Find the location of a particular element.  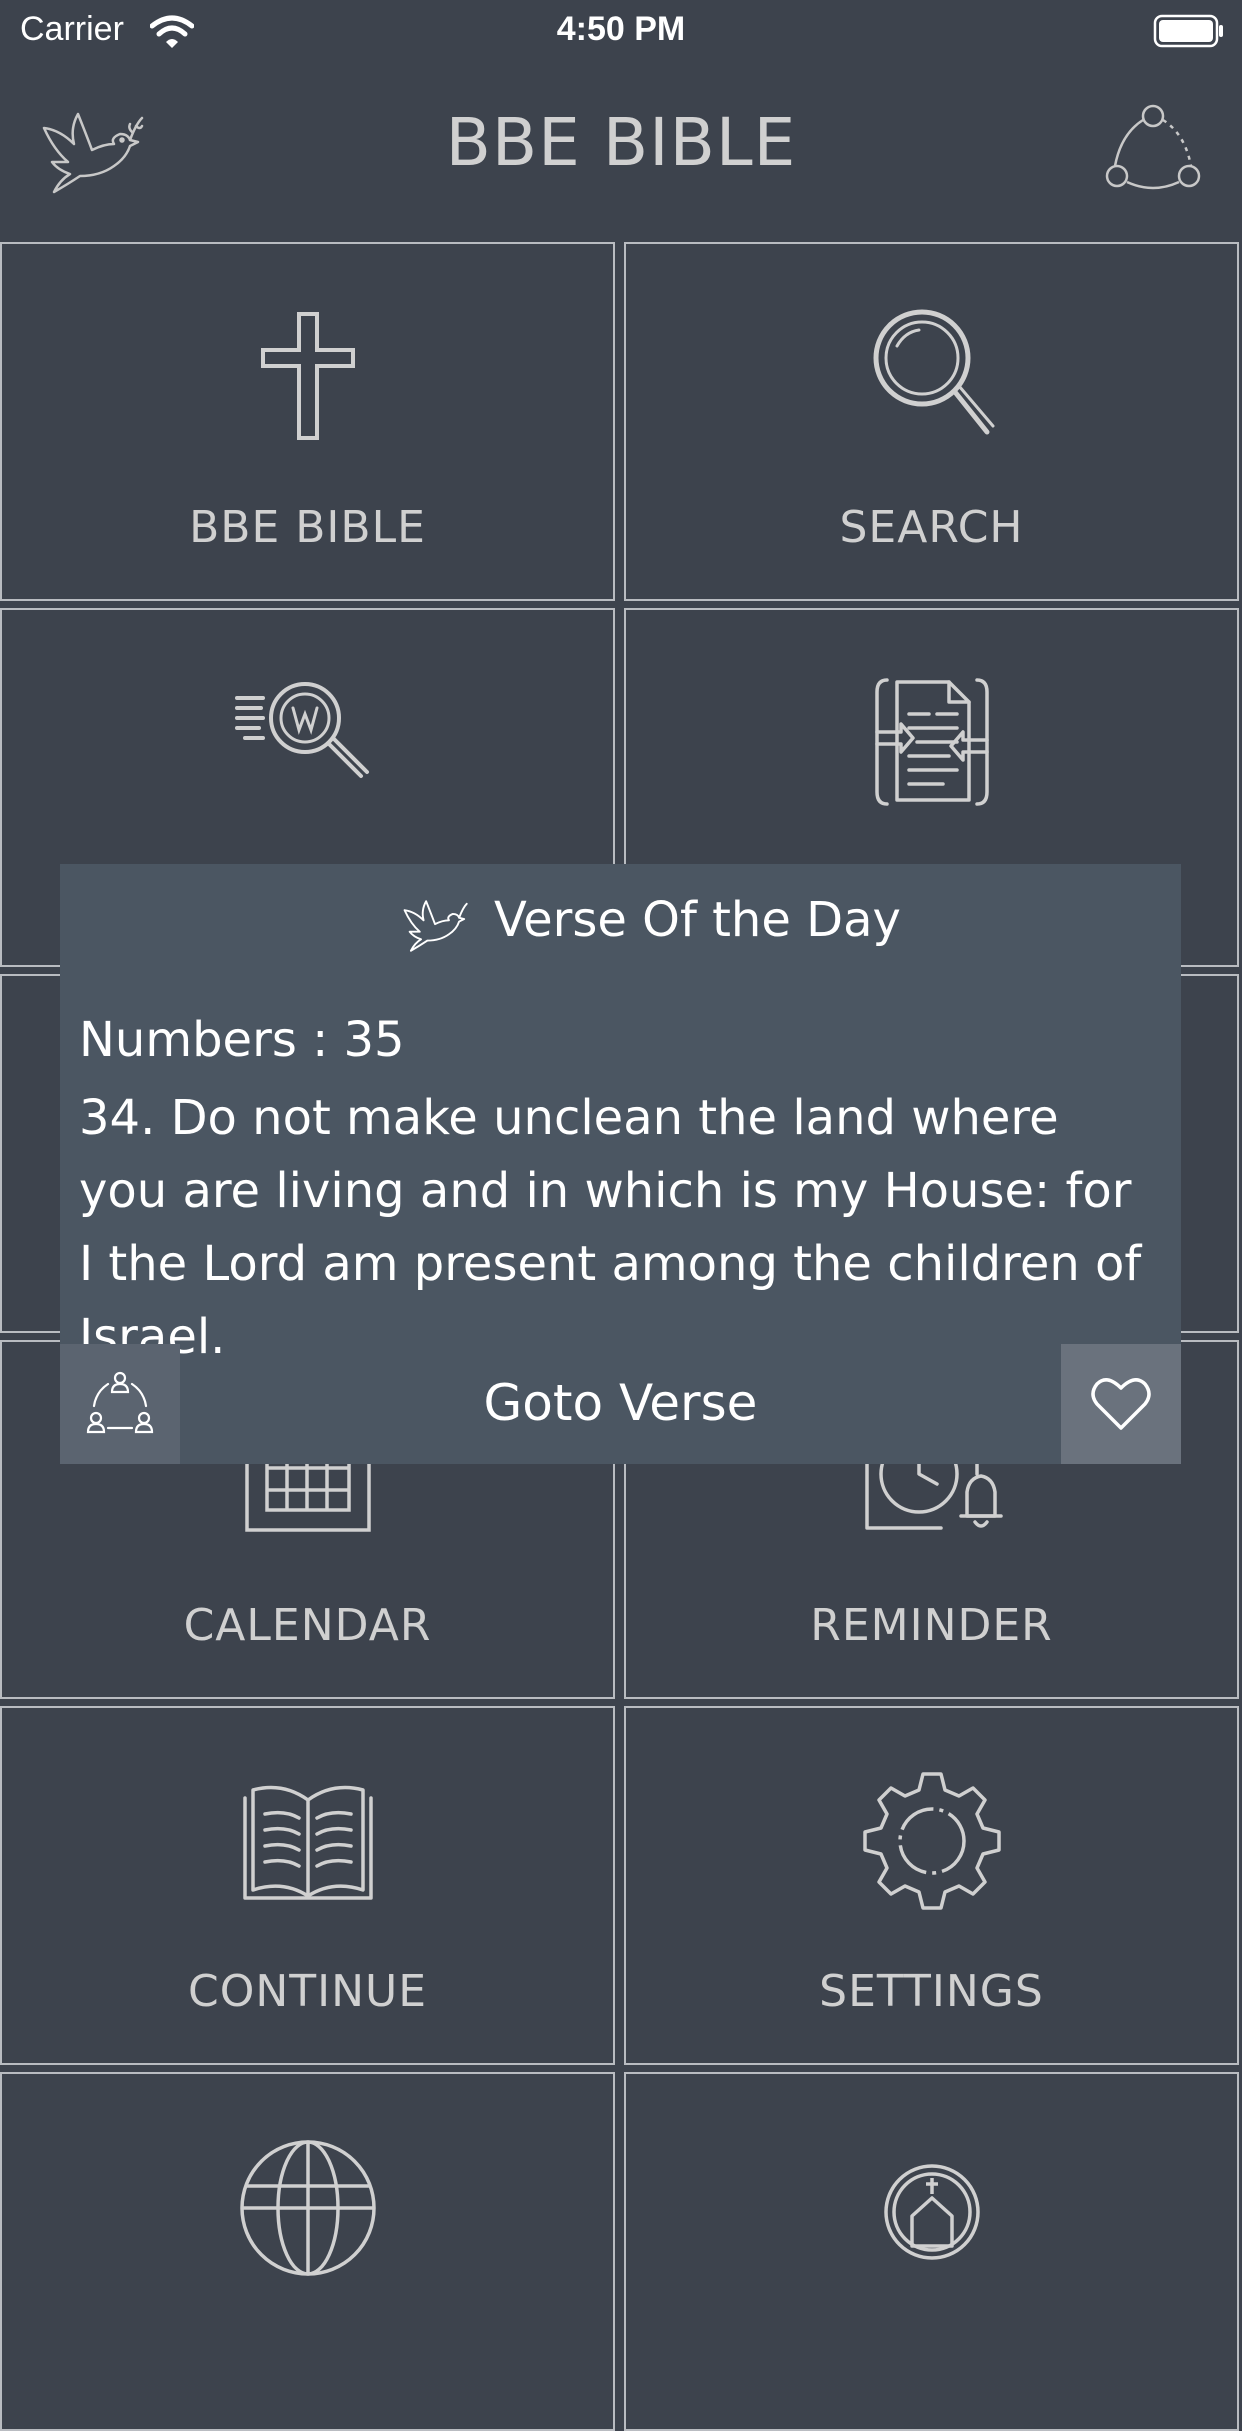

tile-search: SEARCH is located at coordinates (931, 421).